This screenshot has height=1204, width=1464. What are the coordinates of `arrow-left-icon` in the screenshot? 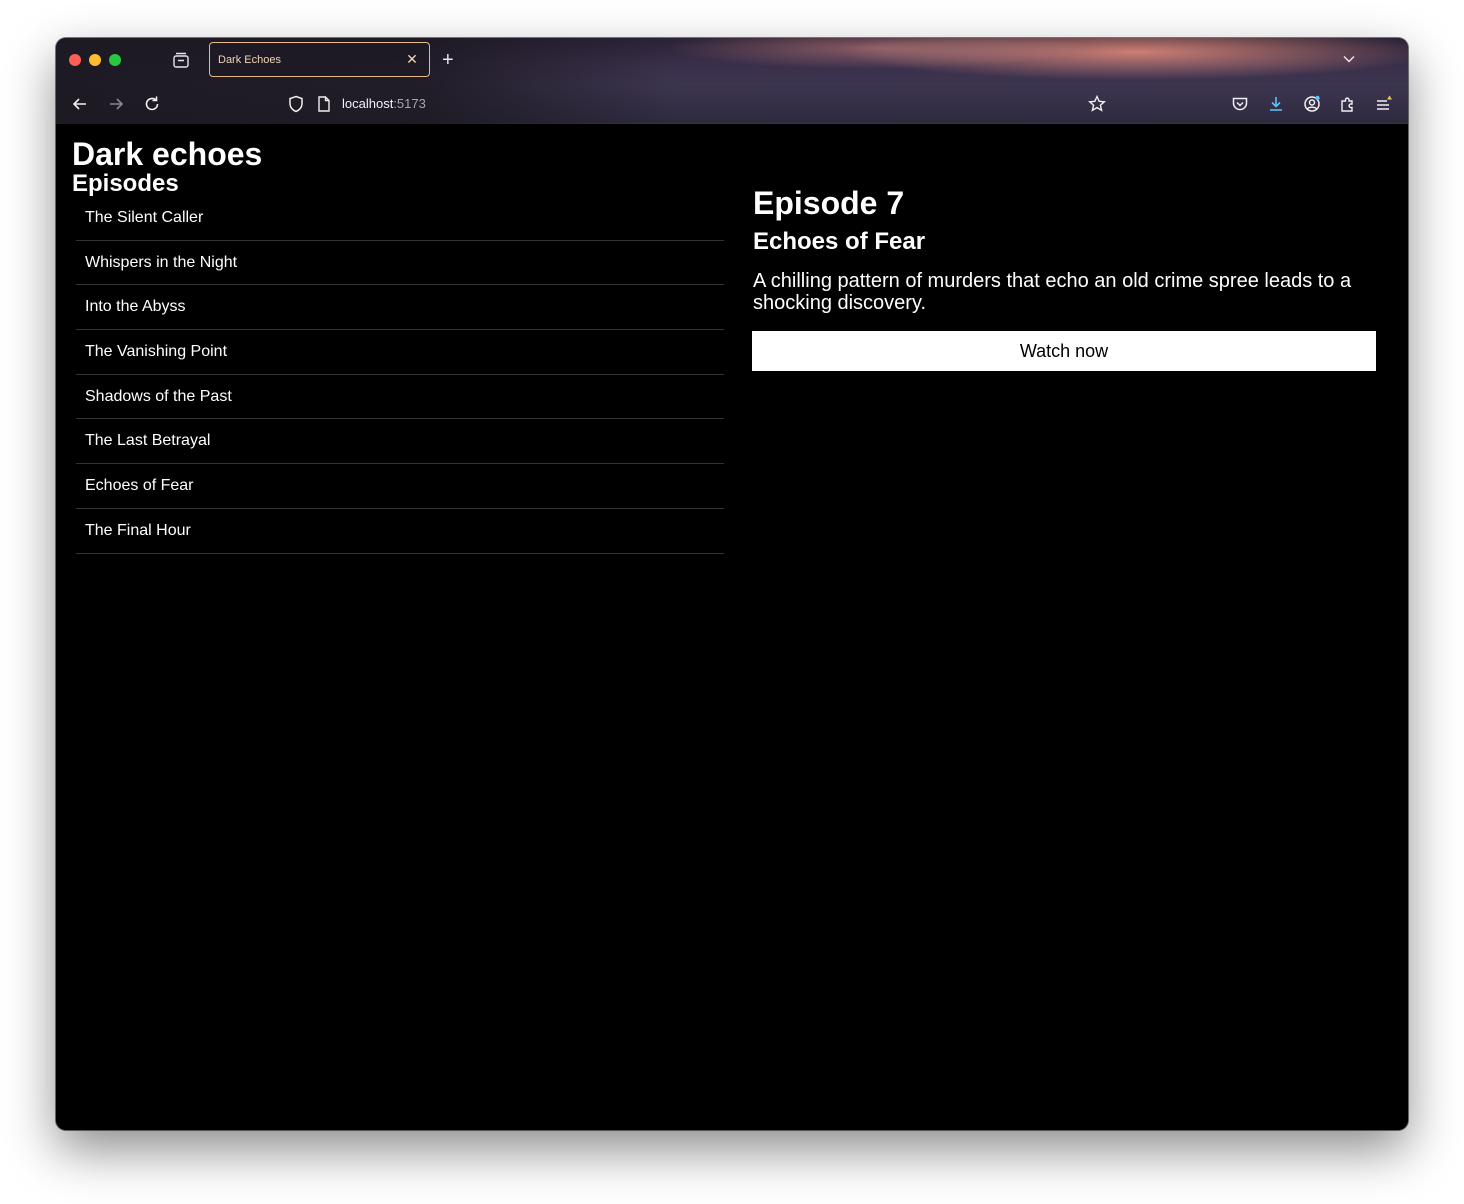 It's located at (80, 104).